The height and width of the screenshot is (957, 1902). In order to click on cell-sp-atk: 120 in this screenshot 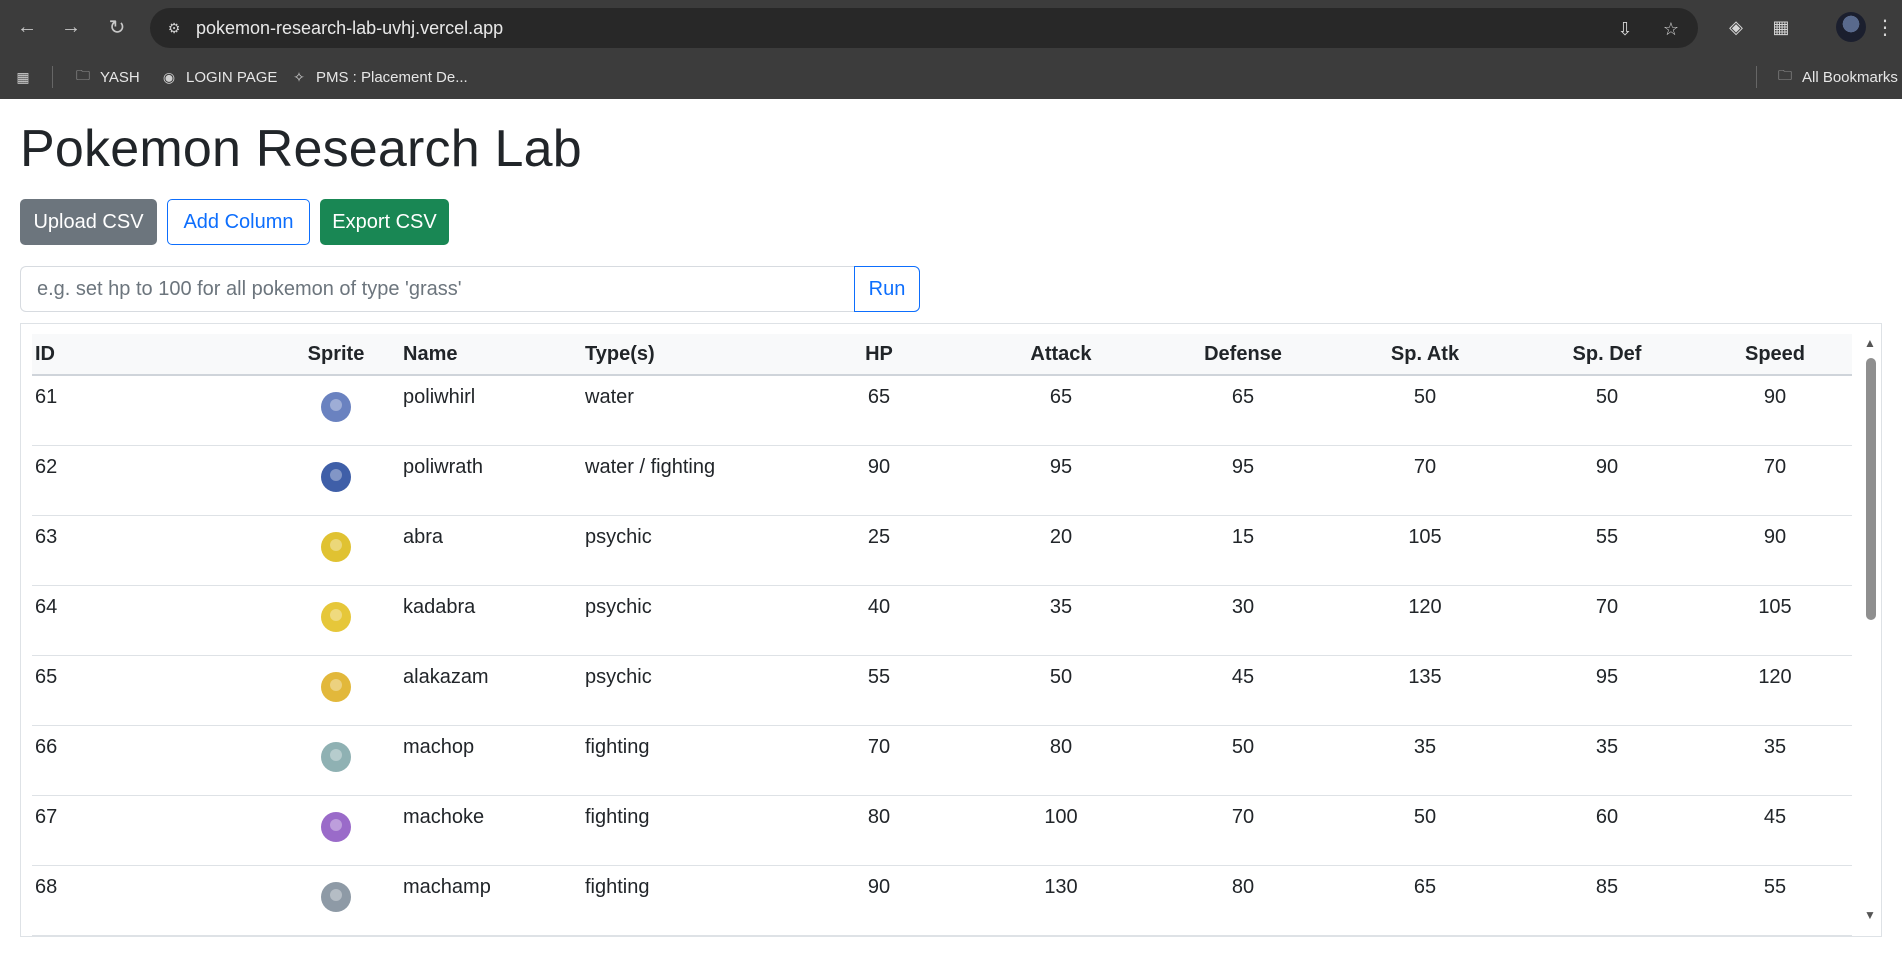, I will do `click(1425, 620)`.